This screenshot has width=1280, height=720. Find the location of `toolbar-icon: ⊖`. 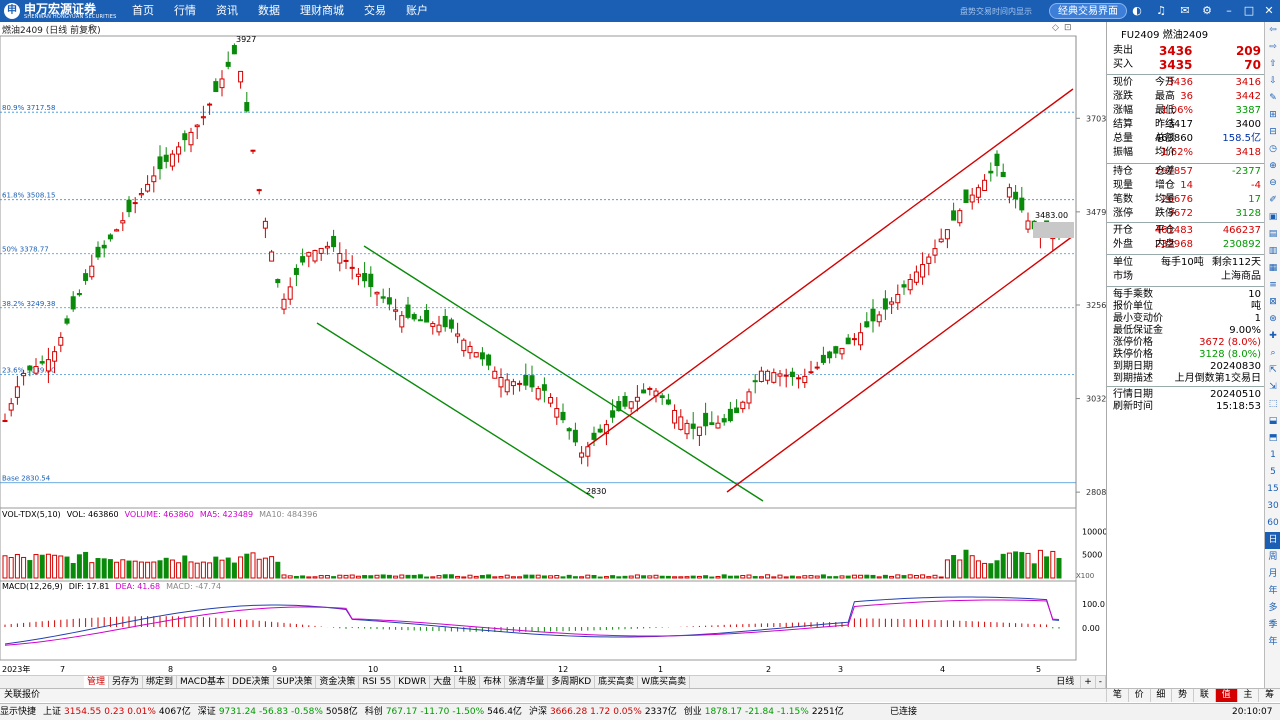

toolbar-icon: ⊖ is located at coordinates (1272, 183).